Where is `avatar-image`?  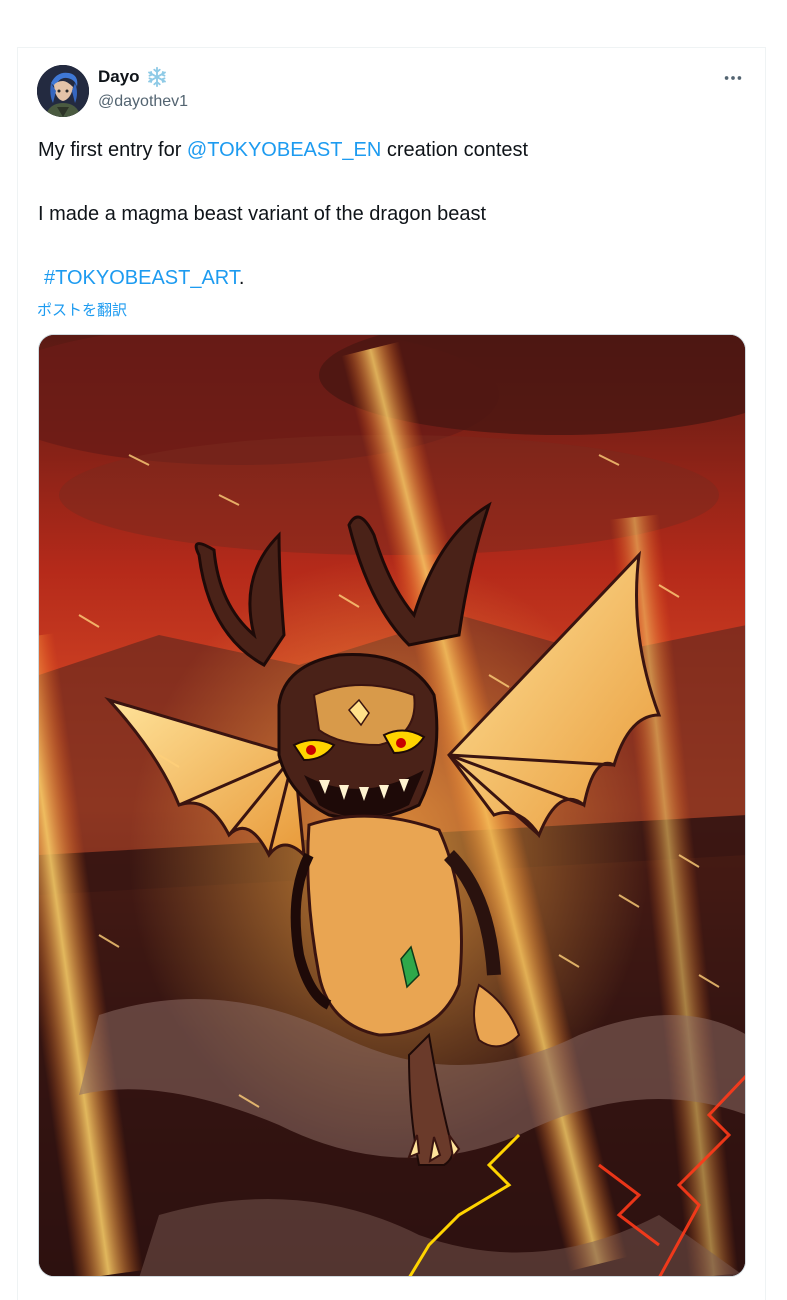
avatar-image is located at coordinates (63, 91).